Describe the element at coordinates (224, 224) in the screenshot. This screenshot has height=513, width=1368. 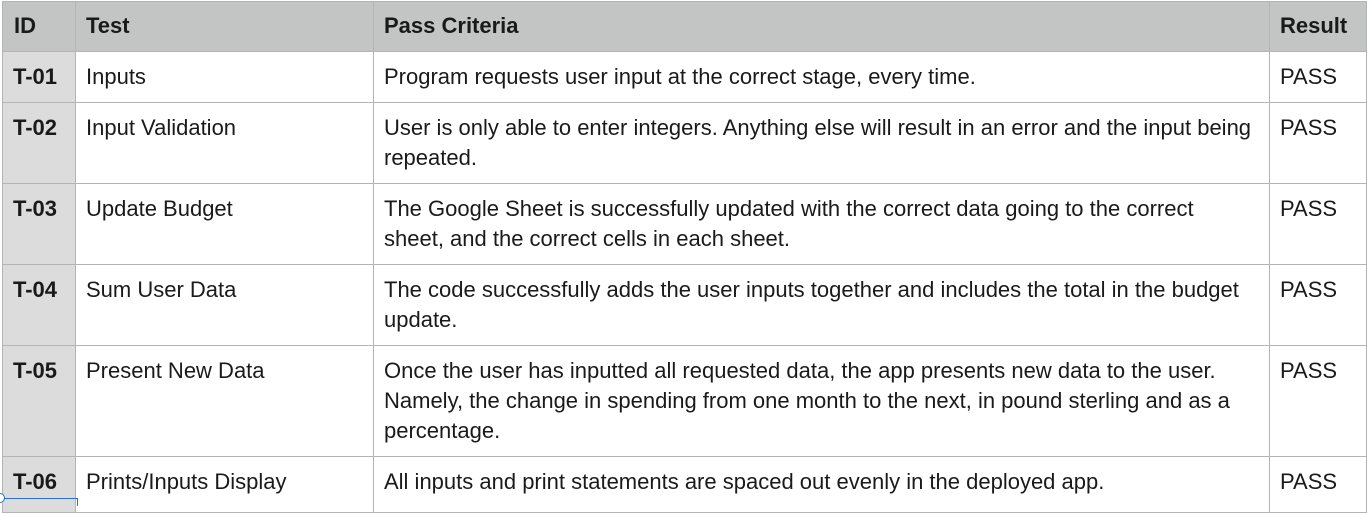
I see `cell-test: Update Budget` at that location.